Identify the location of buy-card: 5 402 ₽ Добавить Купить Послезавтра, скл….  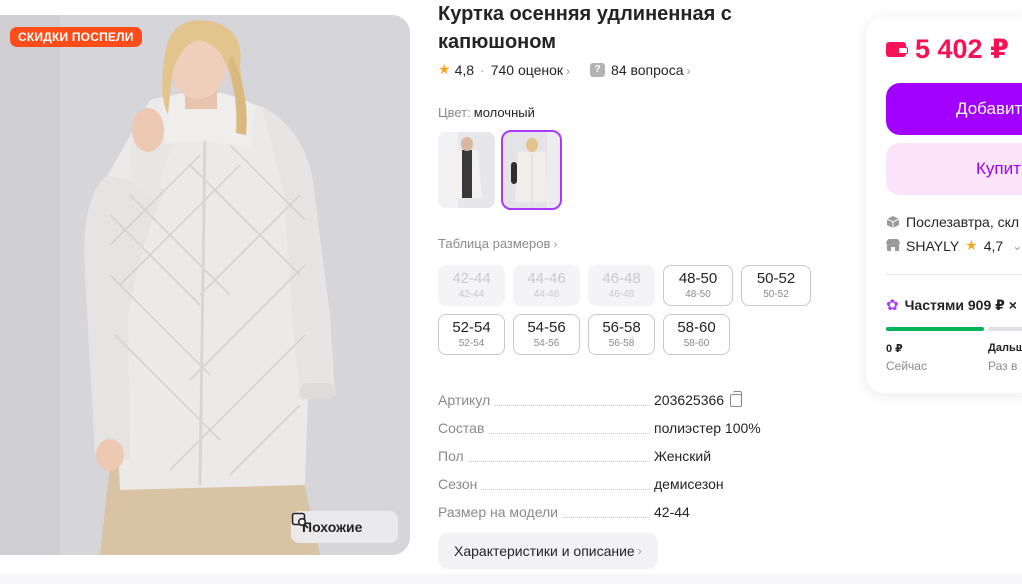
(944, 205).